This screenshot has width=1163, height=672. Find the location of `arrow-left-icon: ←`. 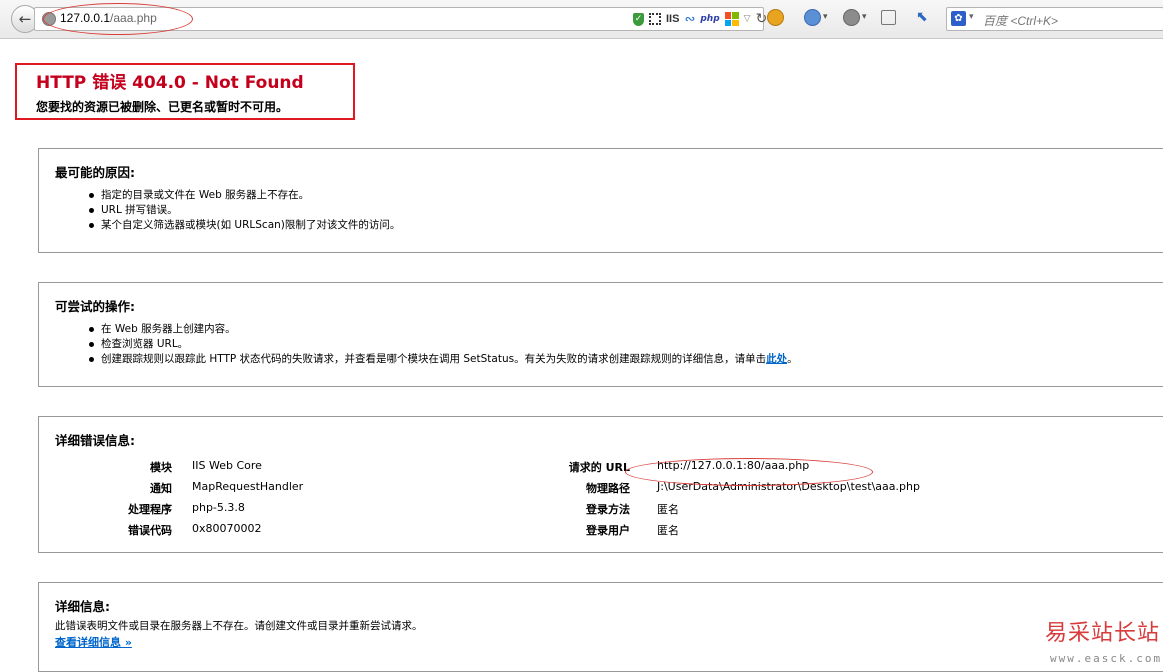

arrow-left-icon: ← is located at coordinates (25, 19).